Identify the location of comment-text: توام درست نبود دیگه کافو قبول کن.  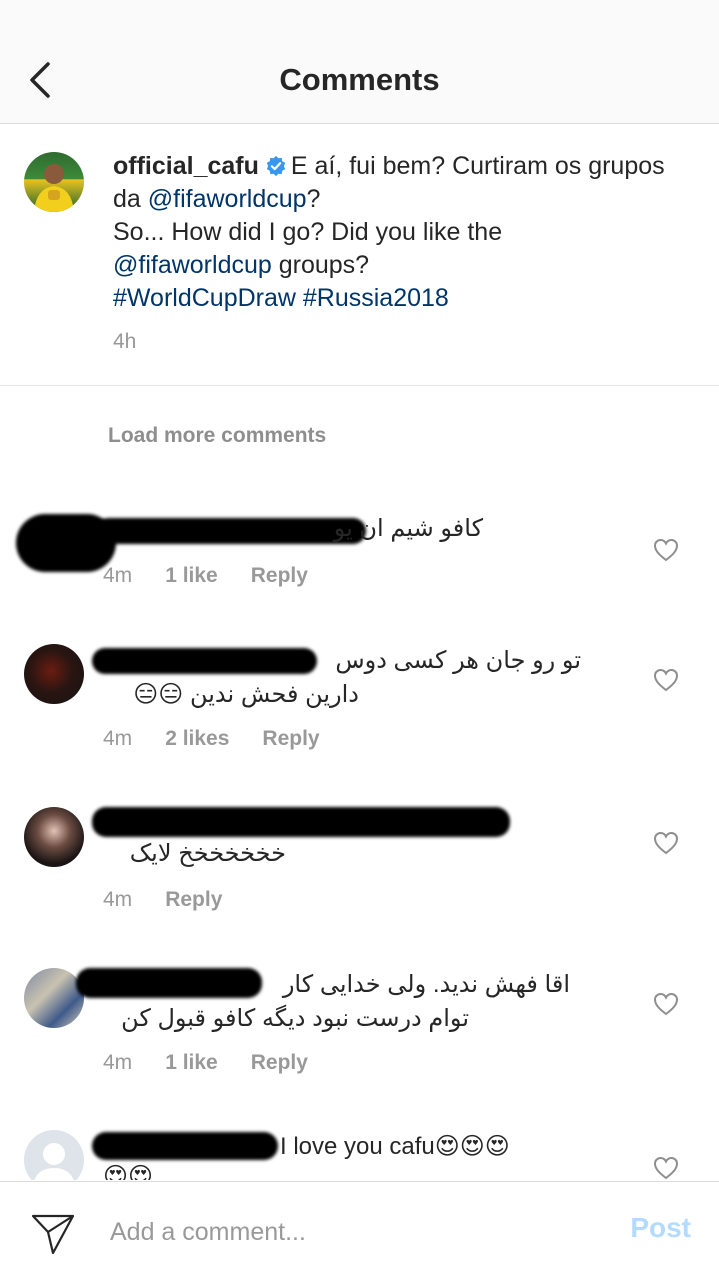
(295, 1018).